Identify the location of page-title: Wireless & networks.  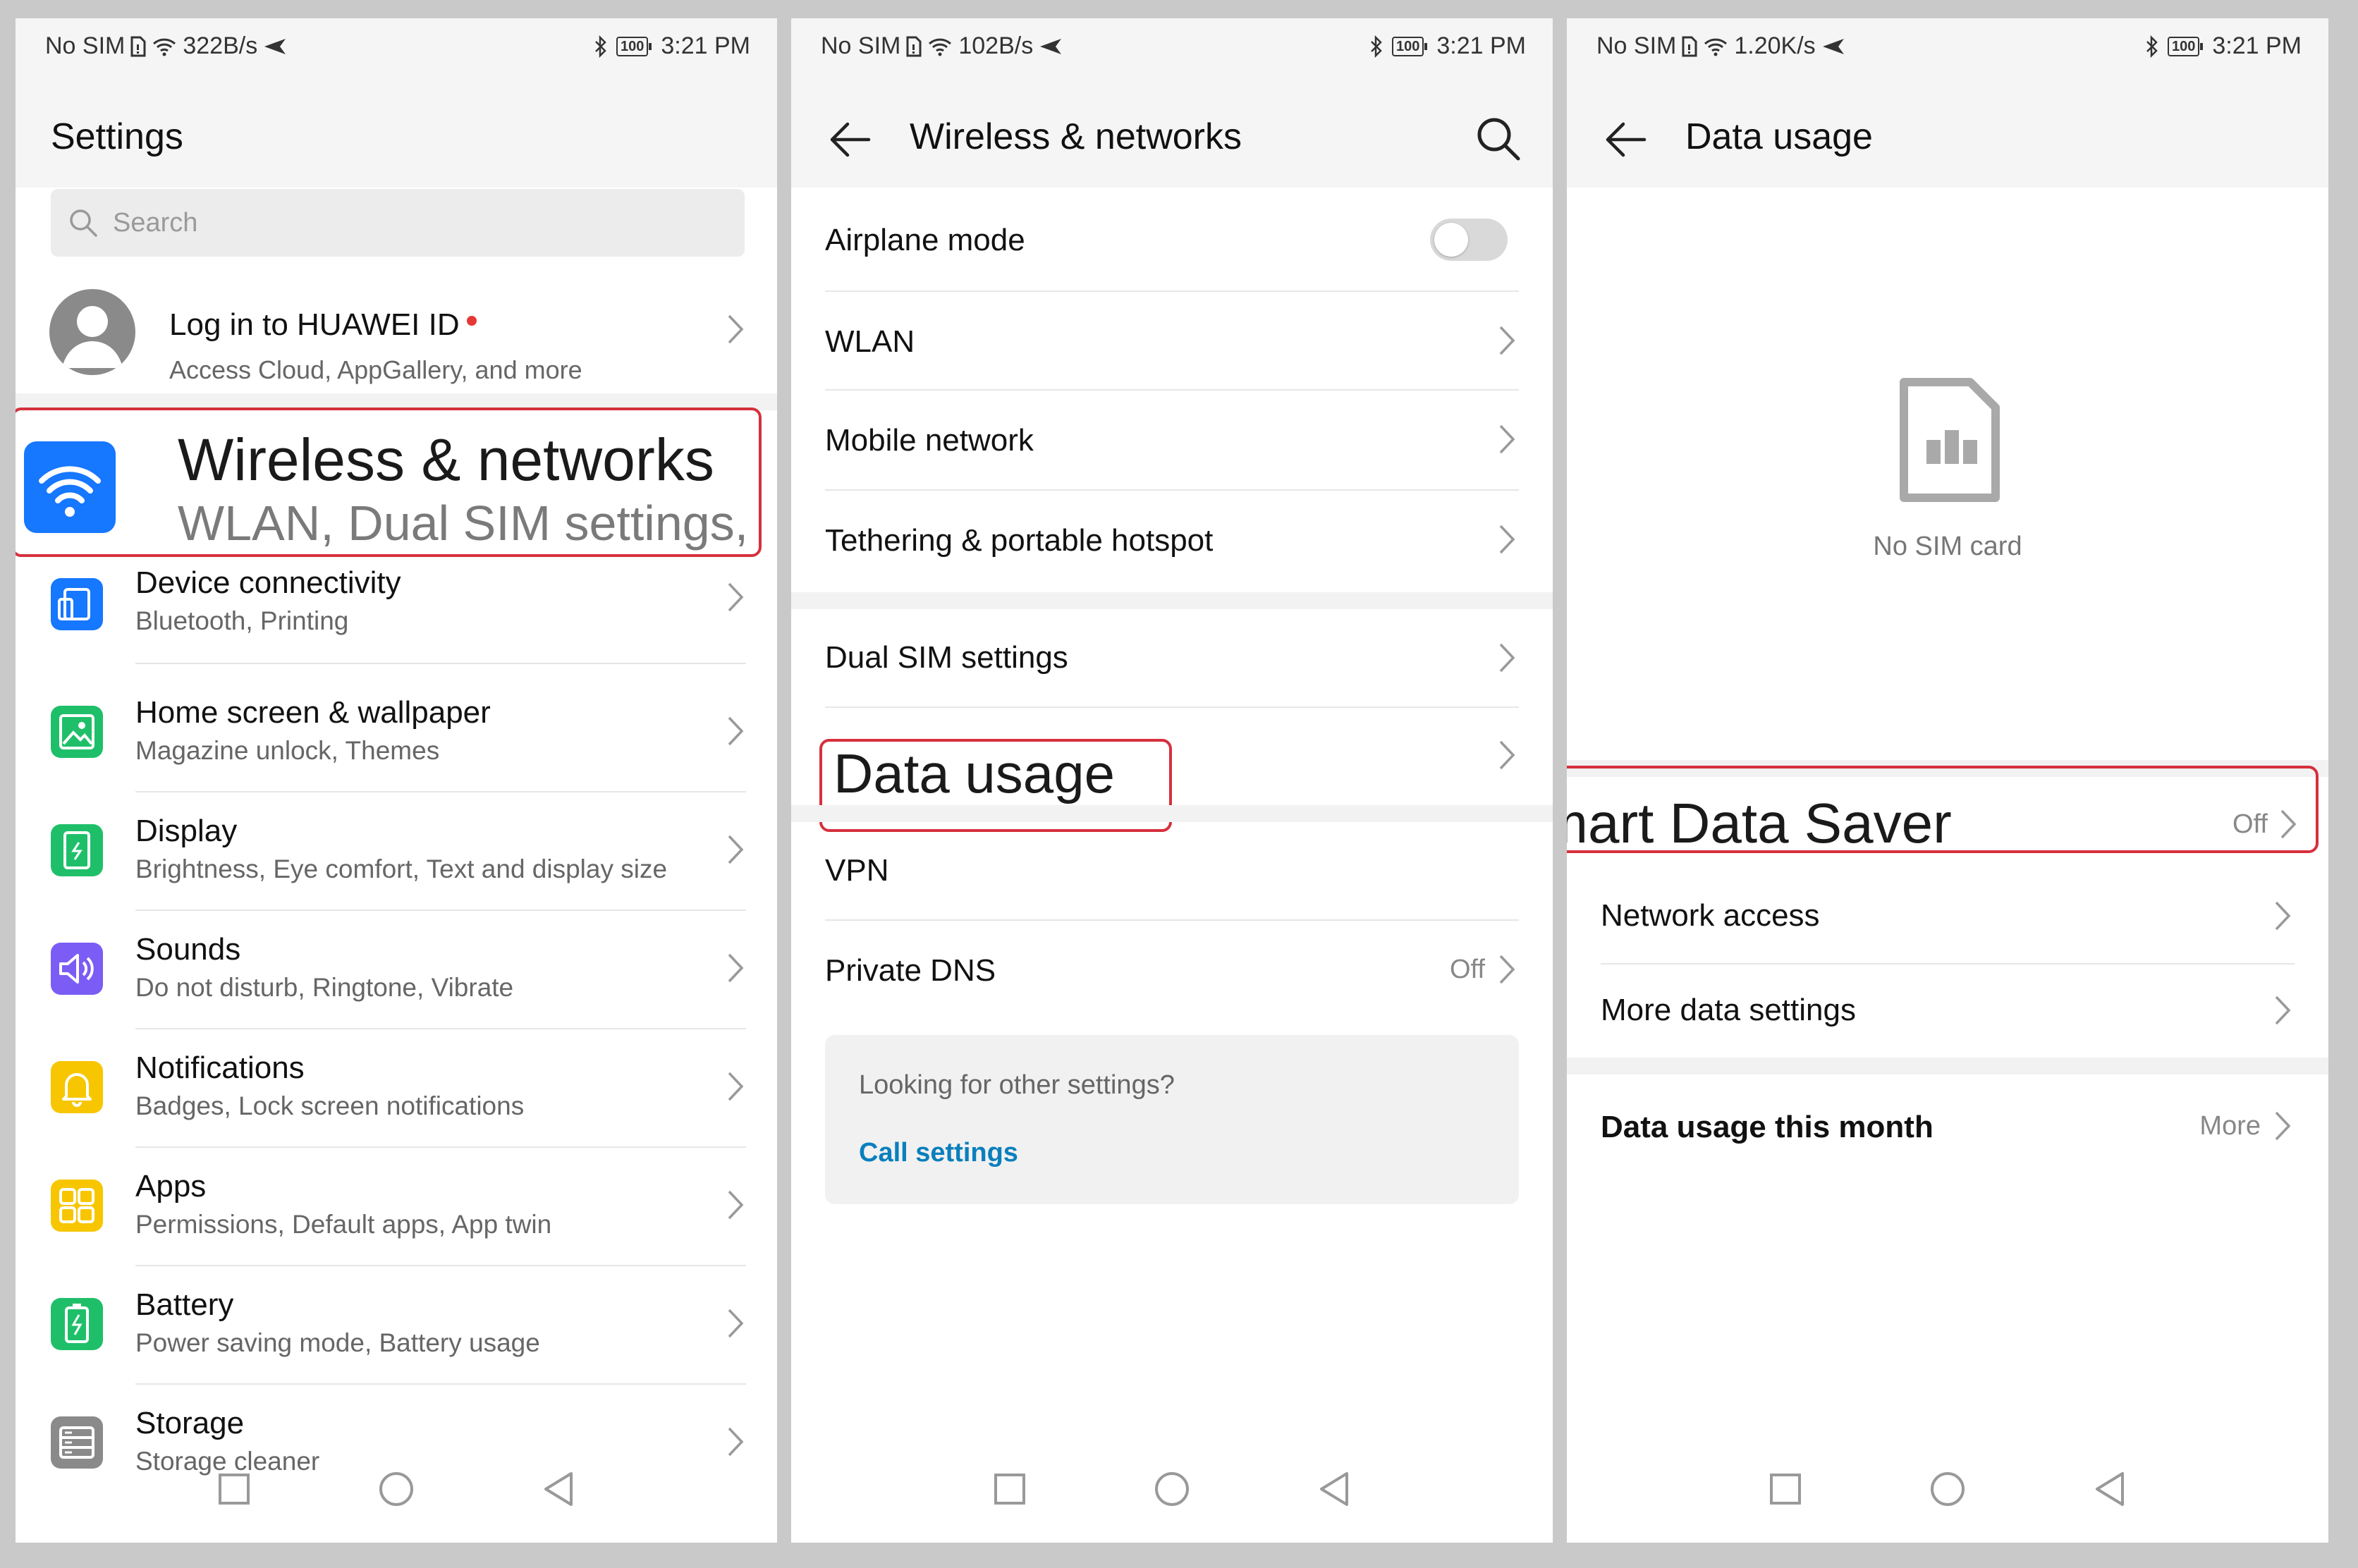
(1076, 136).